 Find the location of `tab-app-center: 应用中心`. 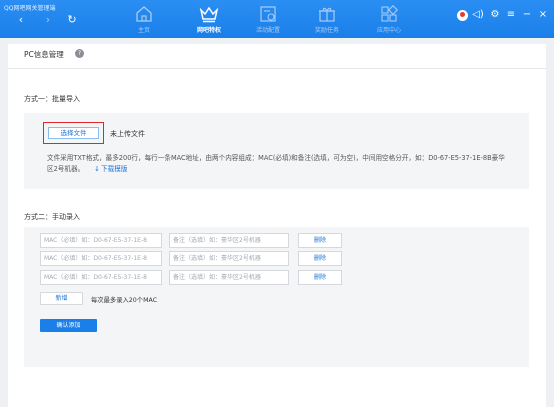

tab-app-center: 应用中心 is located at coordinates (389, 20).